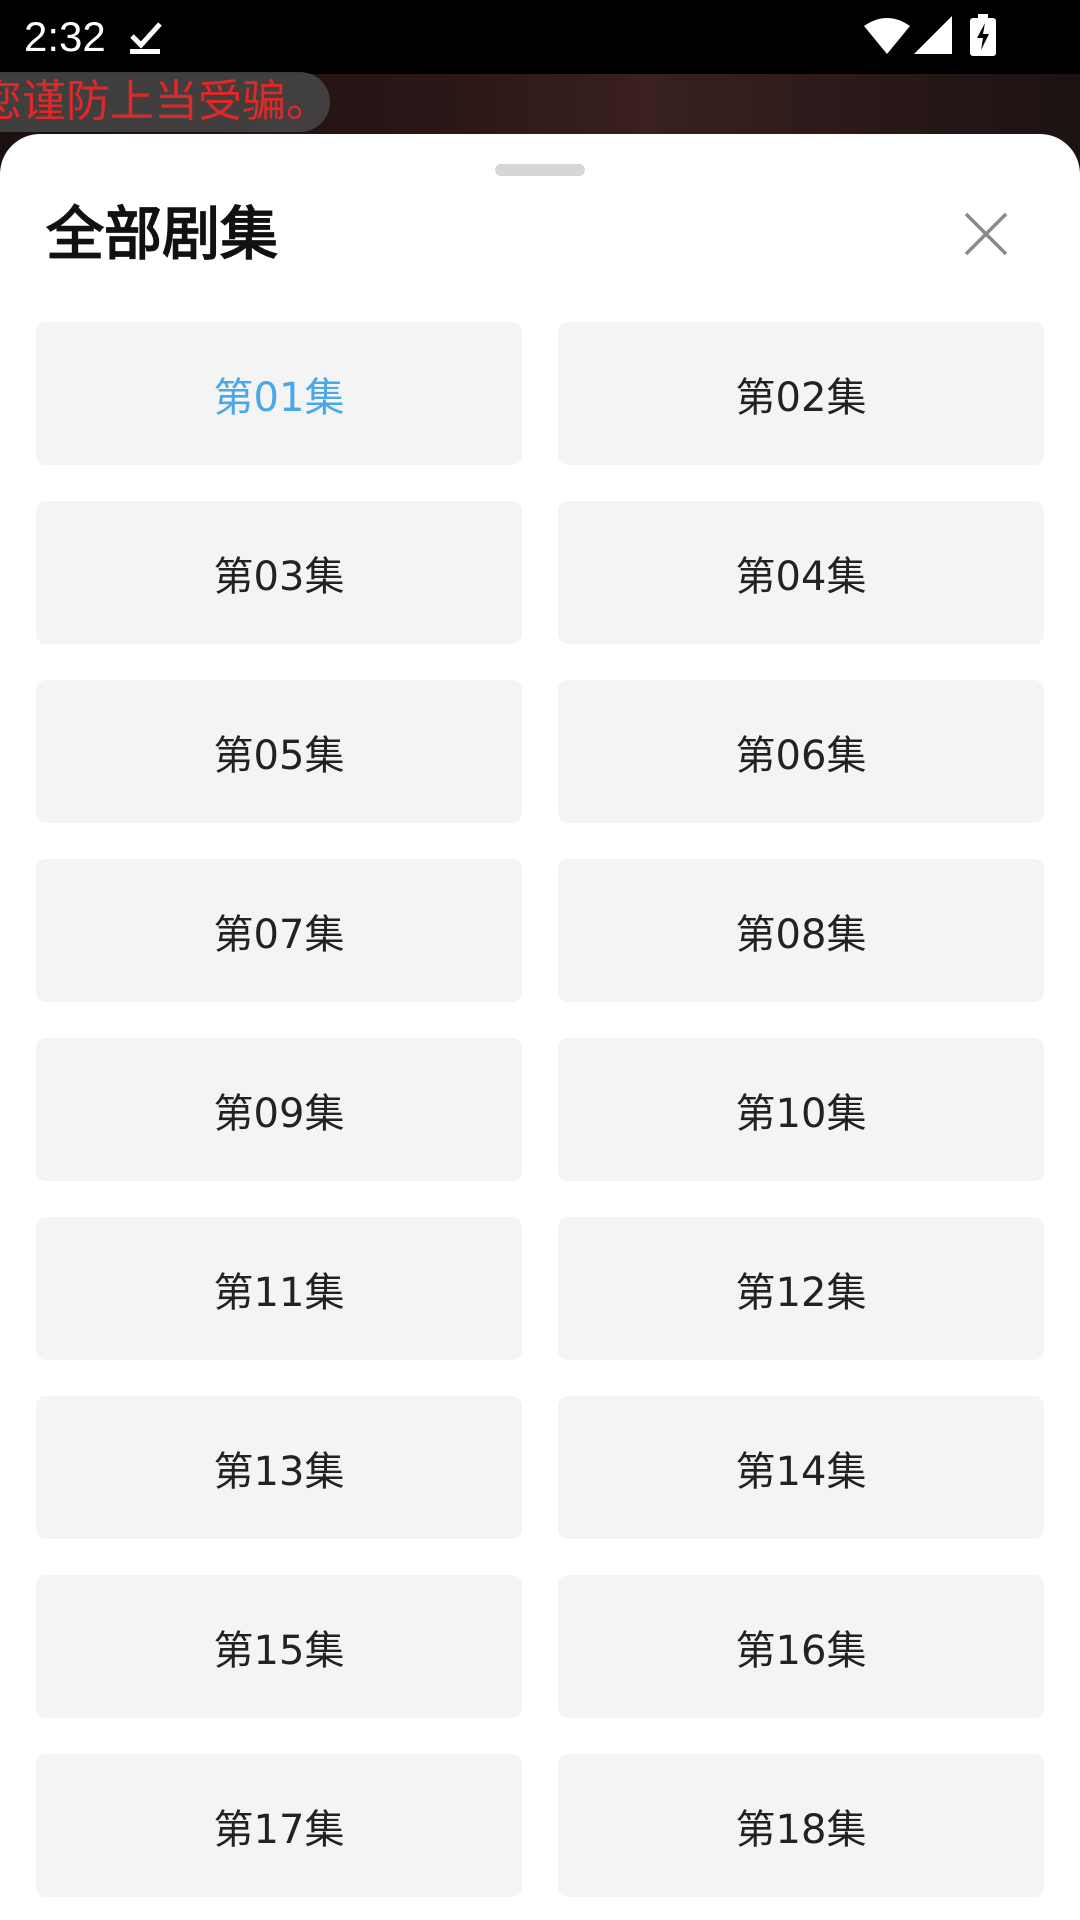  Describe the element at coordinates (801, 1288) in the screenshot. I see `episode-button: 第12集` at that location.